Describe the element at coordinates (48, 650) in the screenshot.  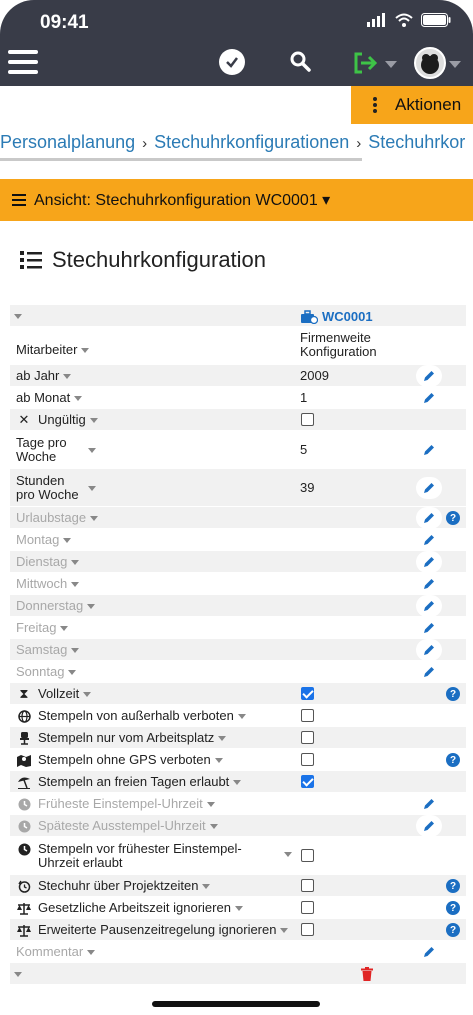
I see `row-label: Samstag` at that location.